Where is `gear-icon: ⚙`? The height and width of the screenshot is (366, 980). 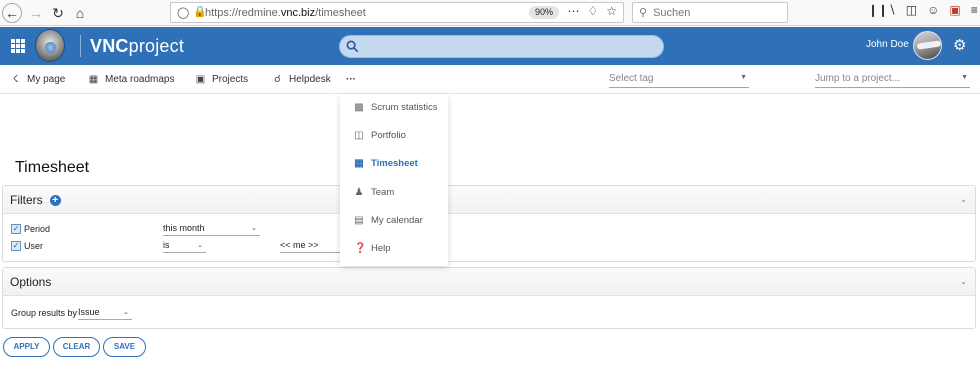
gear-icon: ⚙ is located at coordinates (959, 45).